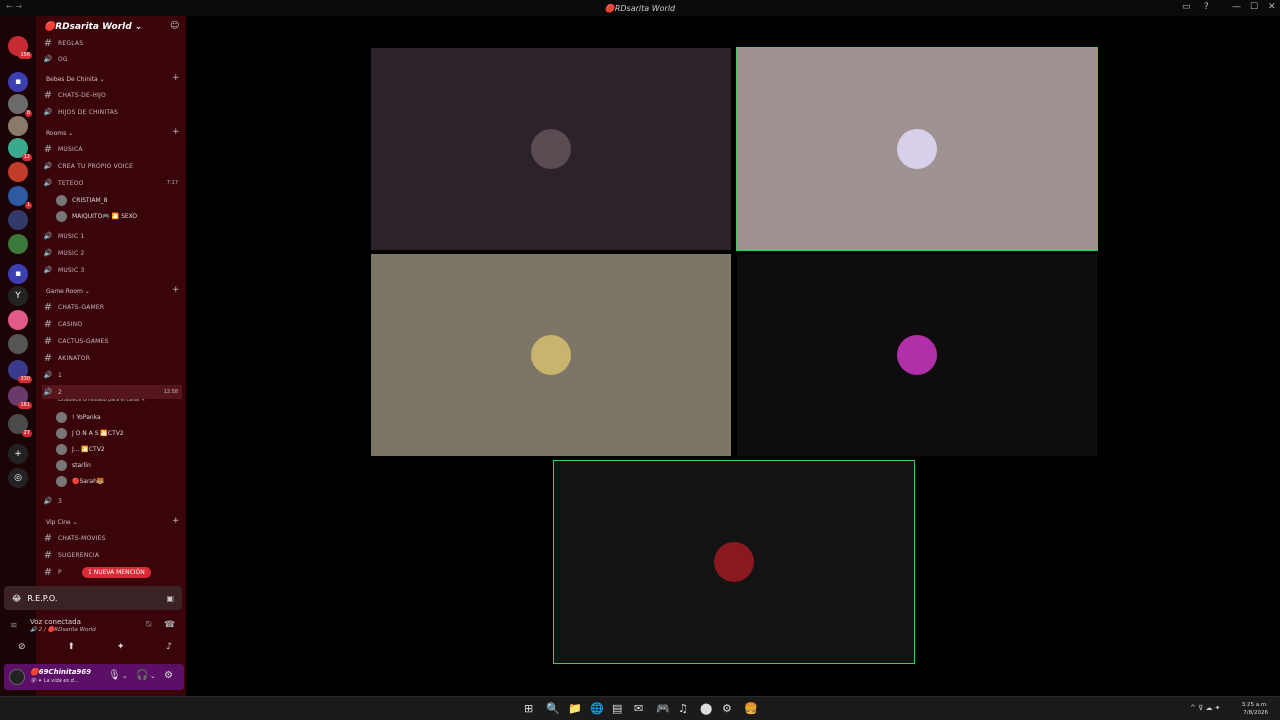 The width and height of the screenshot is (1280, 720). What do you see at coordinates (20, 425) in the screenshot?
I see `server-icon: 27` at bounding box center [20, 425].